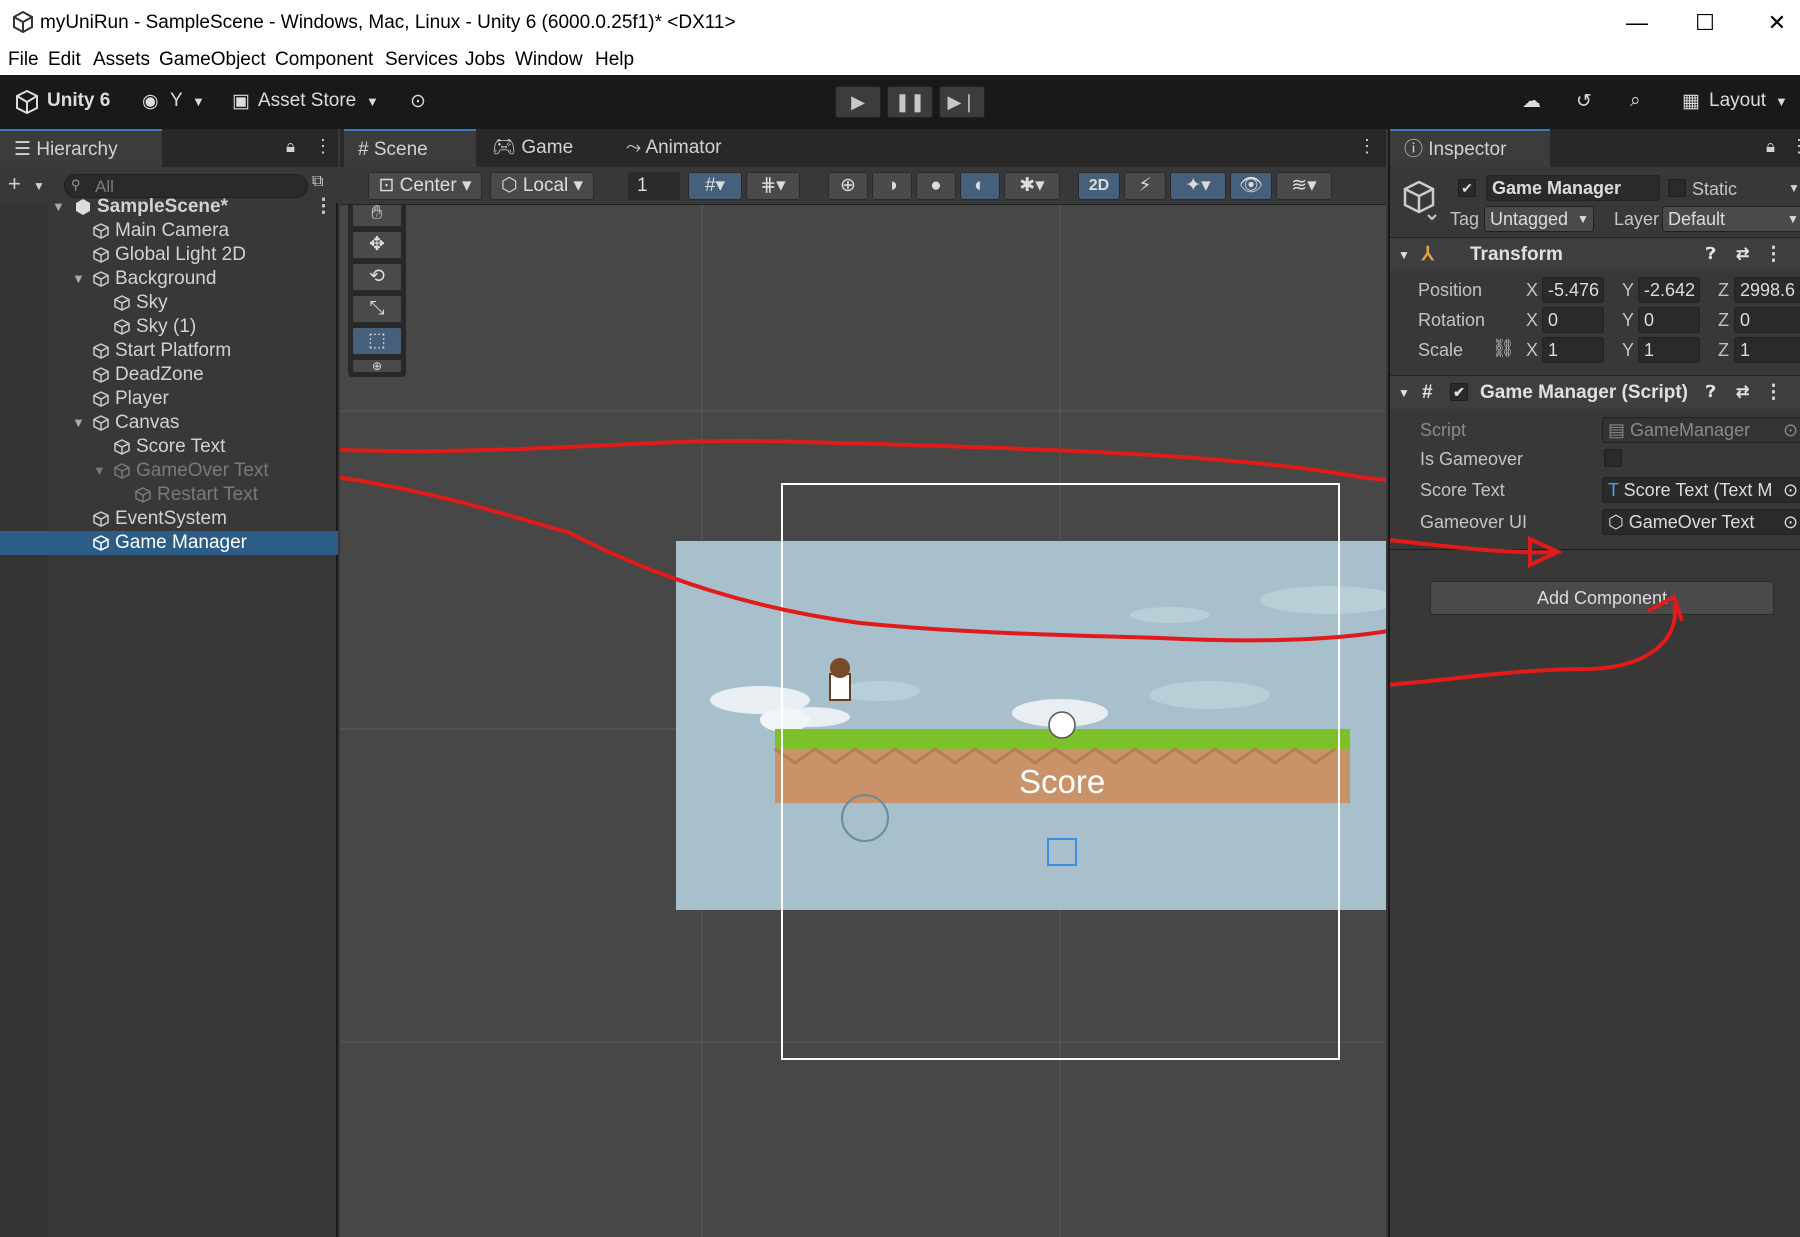 This screenshot has width=1800, height=1237. I want to click on step-button: ▶❘, so click(962, 102).